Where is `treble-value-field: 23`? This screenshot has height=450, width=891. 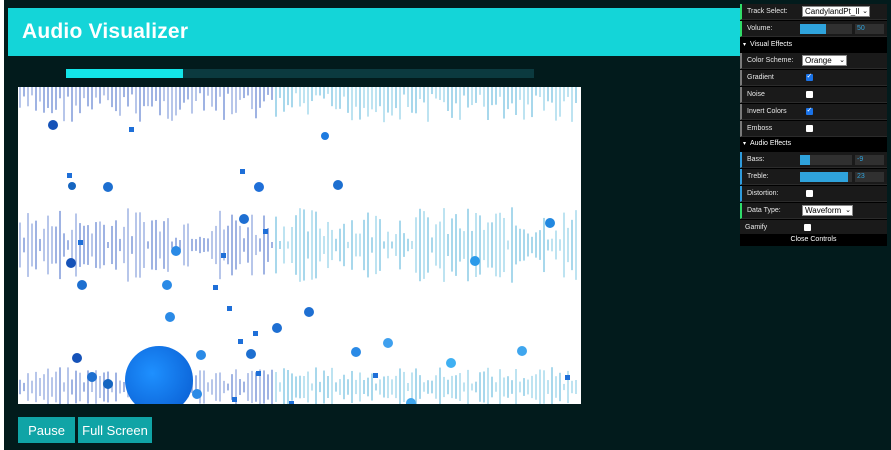 treble-value-field: 23 is located at coordinates (869, 177).